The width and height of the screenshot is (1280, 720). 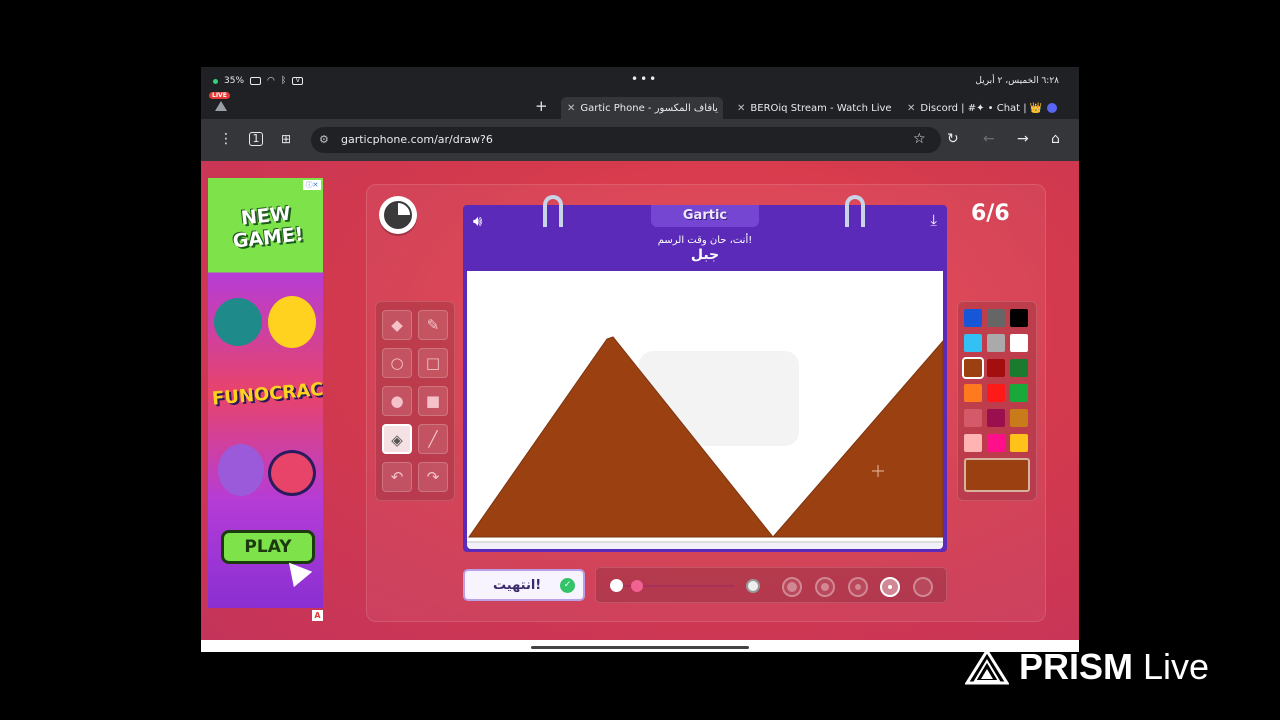 I want to click on forward-icon: →, so click(x=1023, y=139).